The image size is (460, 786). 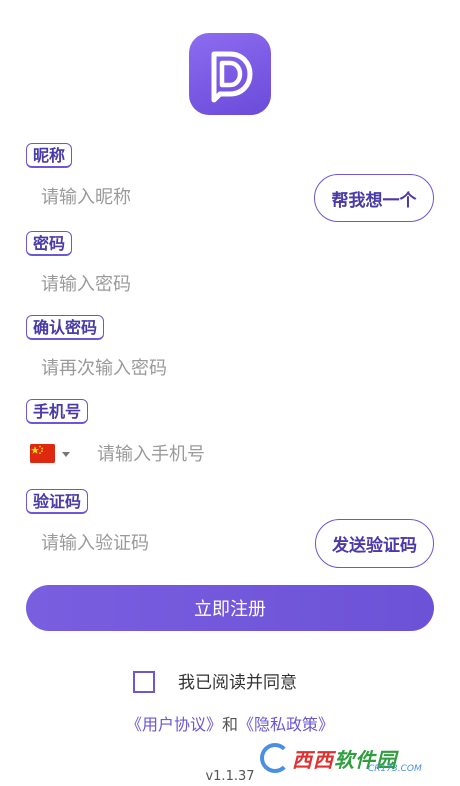 I want to click on country-dropdown-caret-icon, so click(x=66, y=454).